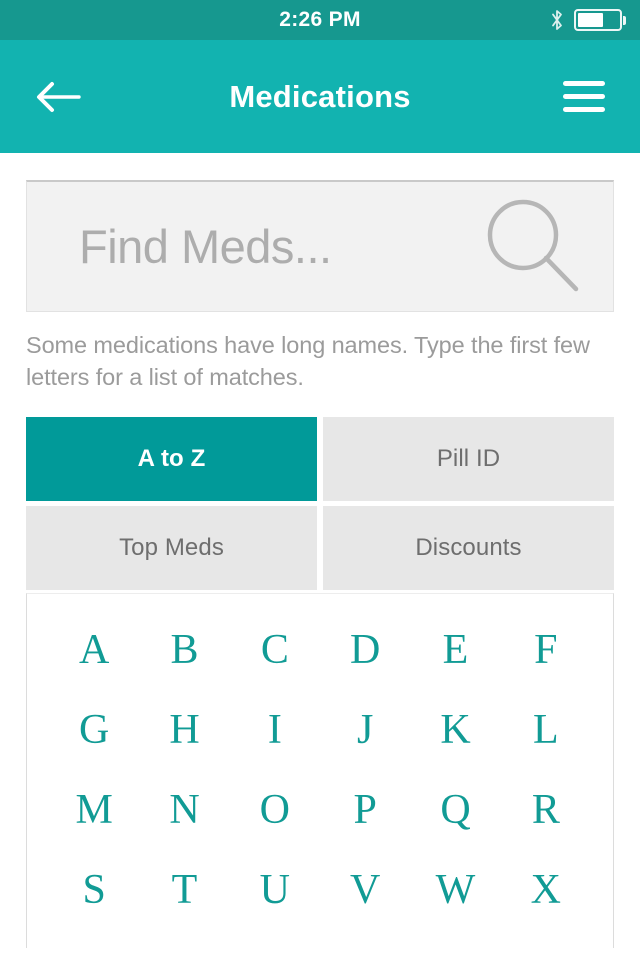  What do you see at coordinates (584, 83) in the screenshot?
I see `hamburger-menu-icon` at bounding box center [584, 83].